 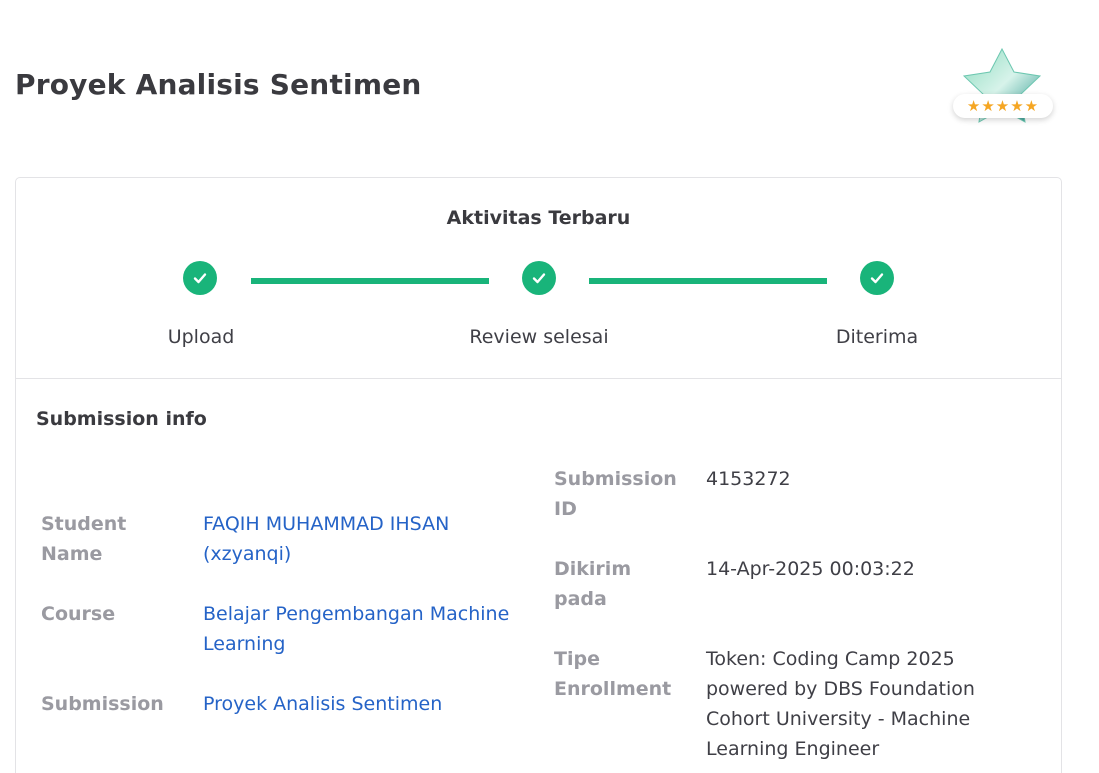 I want to click on submission-link: Proyek Analisis Sentimen, so click(x=322, y=704).